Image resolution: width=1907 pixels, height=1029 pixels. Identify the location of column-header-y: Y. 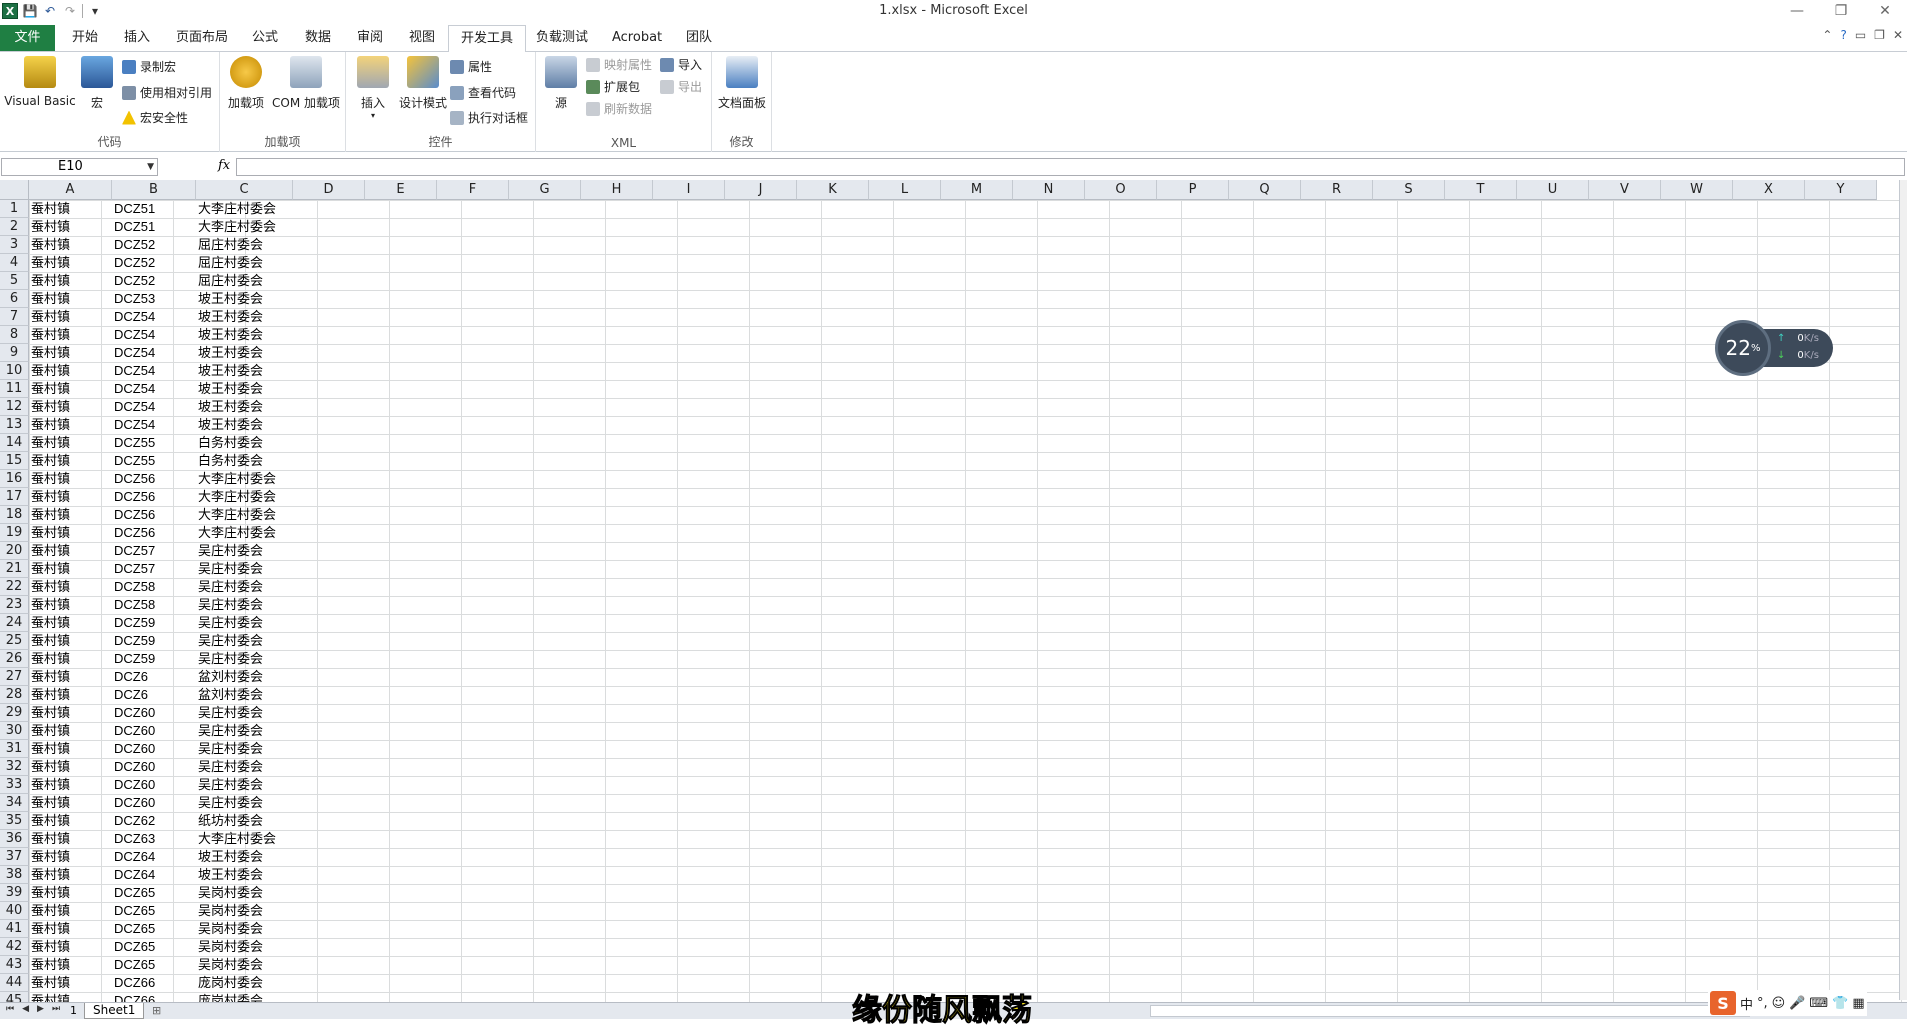
(1841, 190).